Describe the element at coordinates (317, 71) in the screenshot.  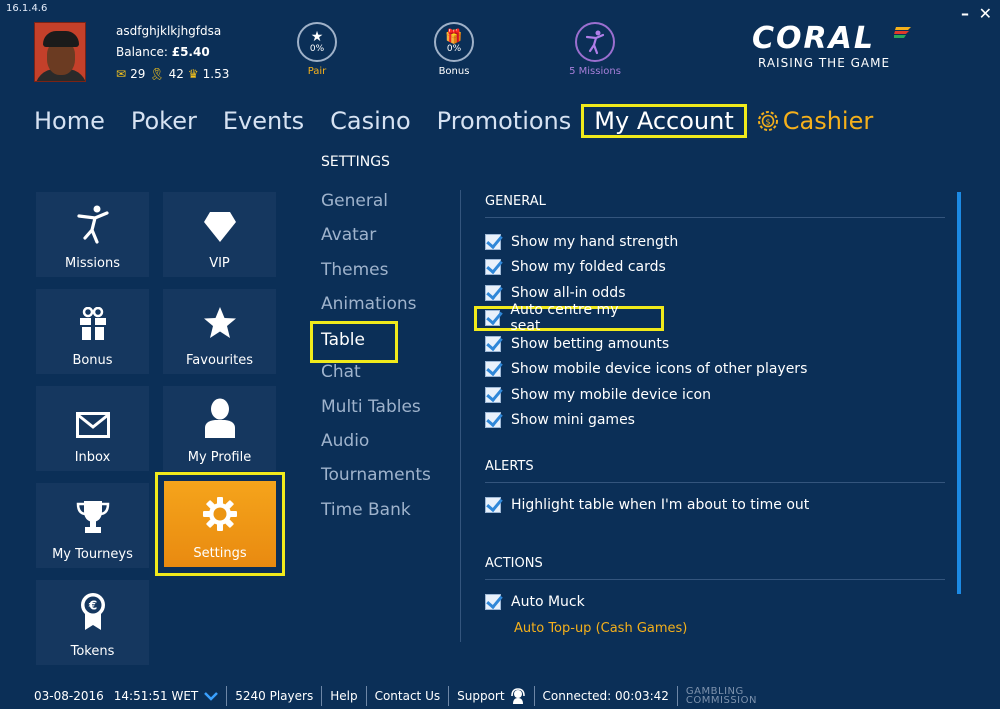
I see `pair-label: Pair` at that location.